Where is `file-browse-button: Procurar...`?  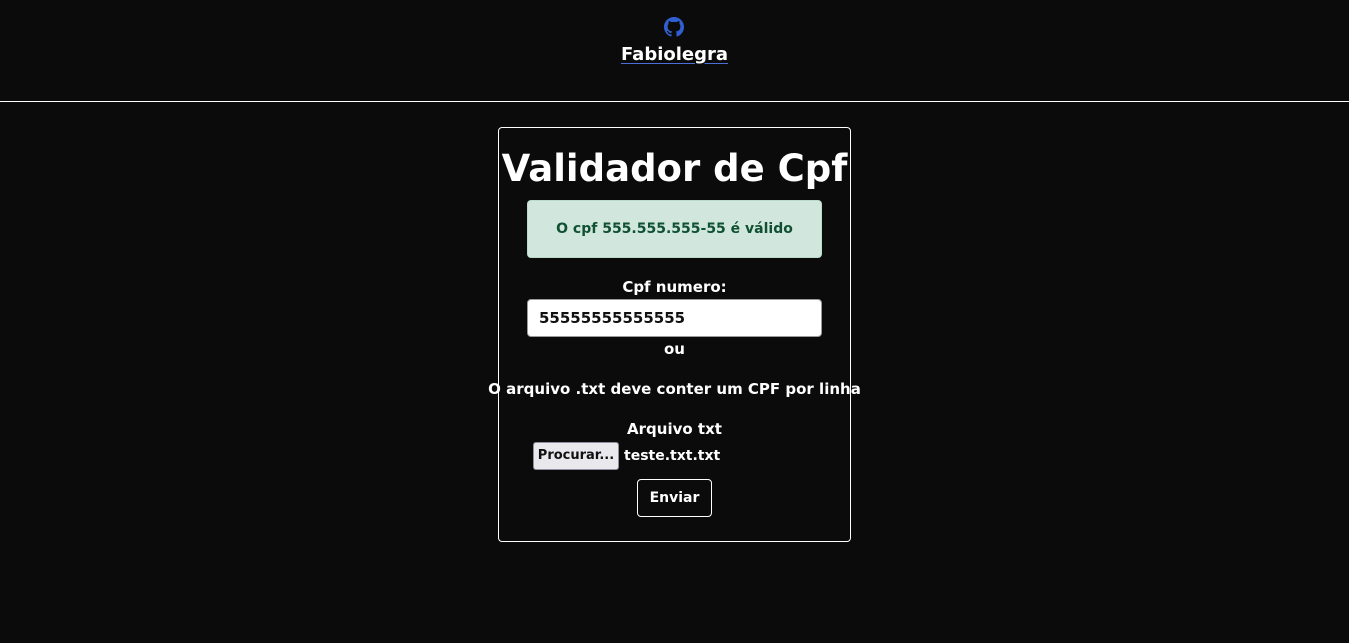
file-browse-button: Procurar... is located at coordinates (576, 456).